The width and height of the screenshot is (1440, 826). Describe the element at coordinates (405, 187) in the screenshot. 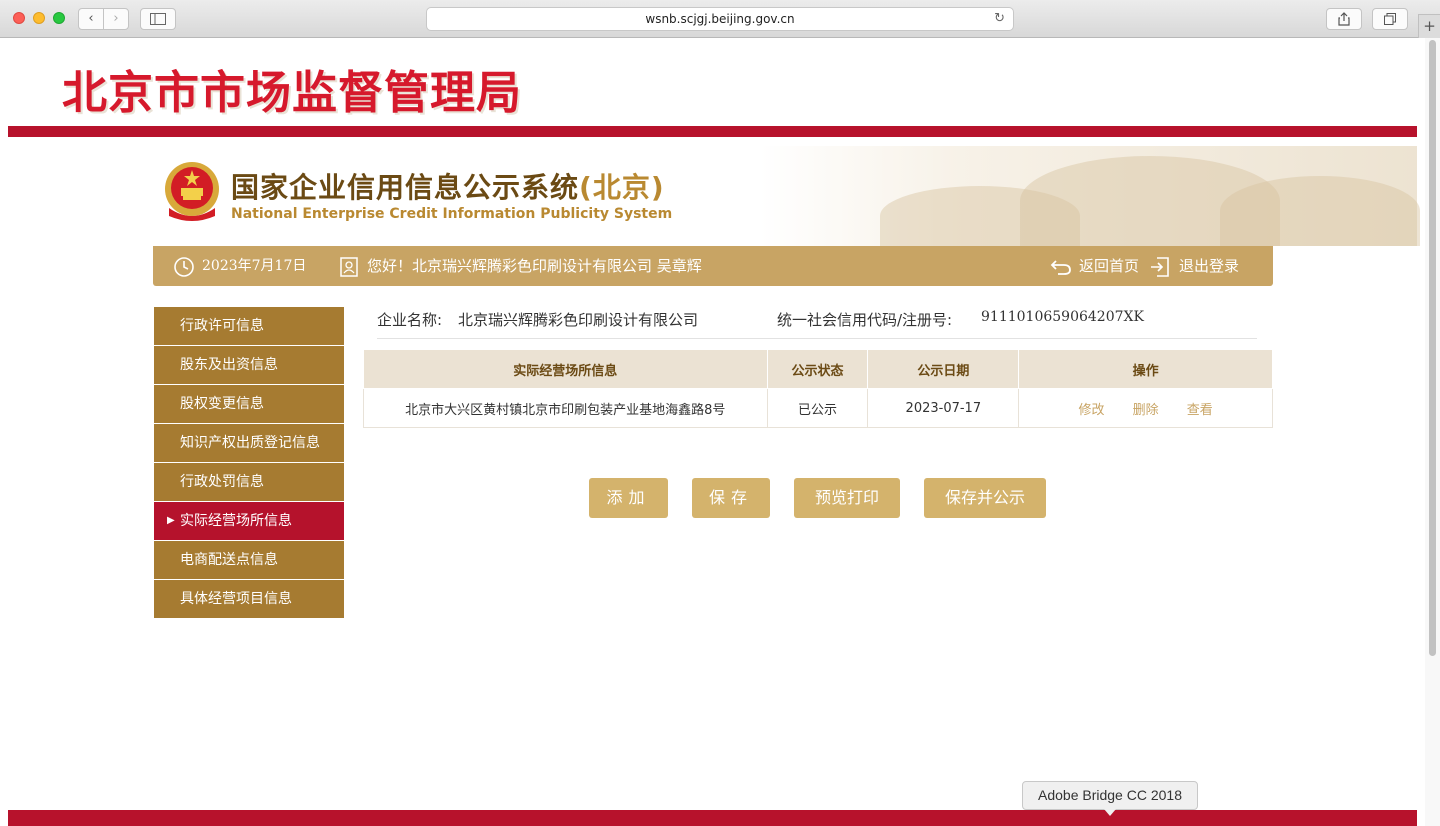

I see `system-title-main: 国家企业信用信息公示系统` at that location.